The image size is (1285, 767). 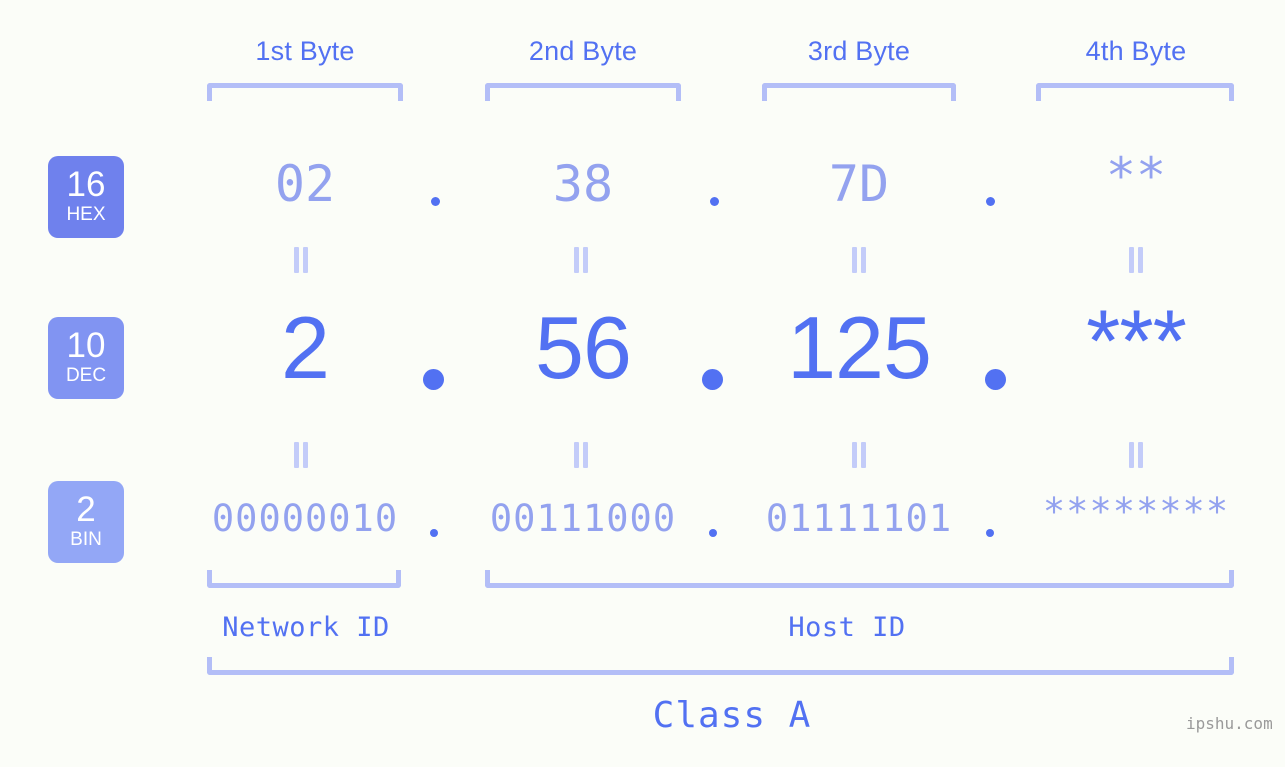 What do you see at coordinates (1136, 176) in the screenshot?
I see `hex-value-byte-4: **` at bounding box center [1136, 176].